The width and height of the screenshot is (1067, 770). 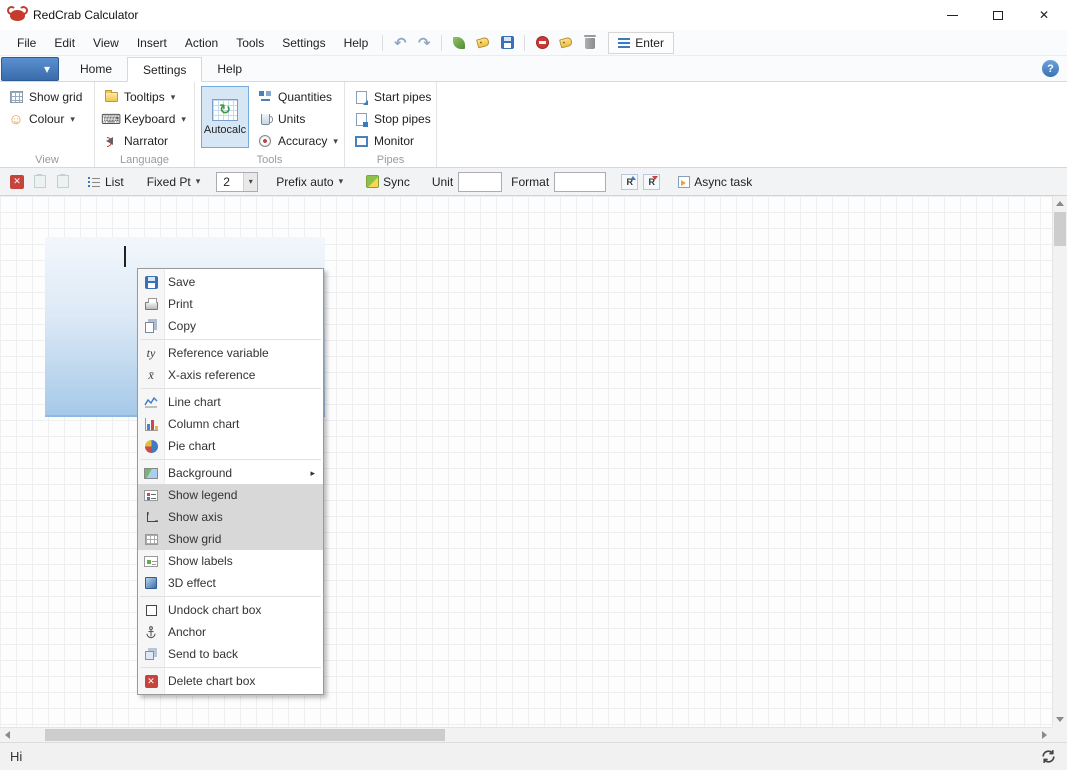 I want to click on accuracy-button: Accuracy ▾, so click(x=297, y=141).